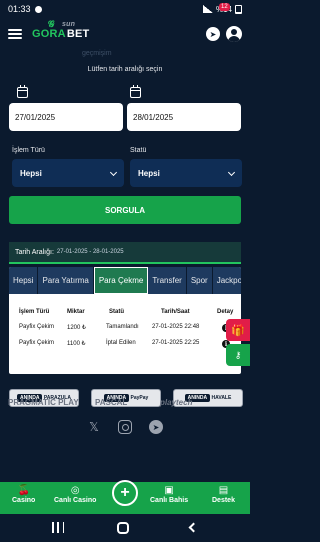 Image resolution: width=320 pixels, height=542 pixels. What do you see at coordinates (75, 500) in the screenshot?
I see `nav-label: Canlı Casino` at bounding box center [75, 500].